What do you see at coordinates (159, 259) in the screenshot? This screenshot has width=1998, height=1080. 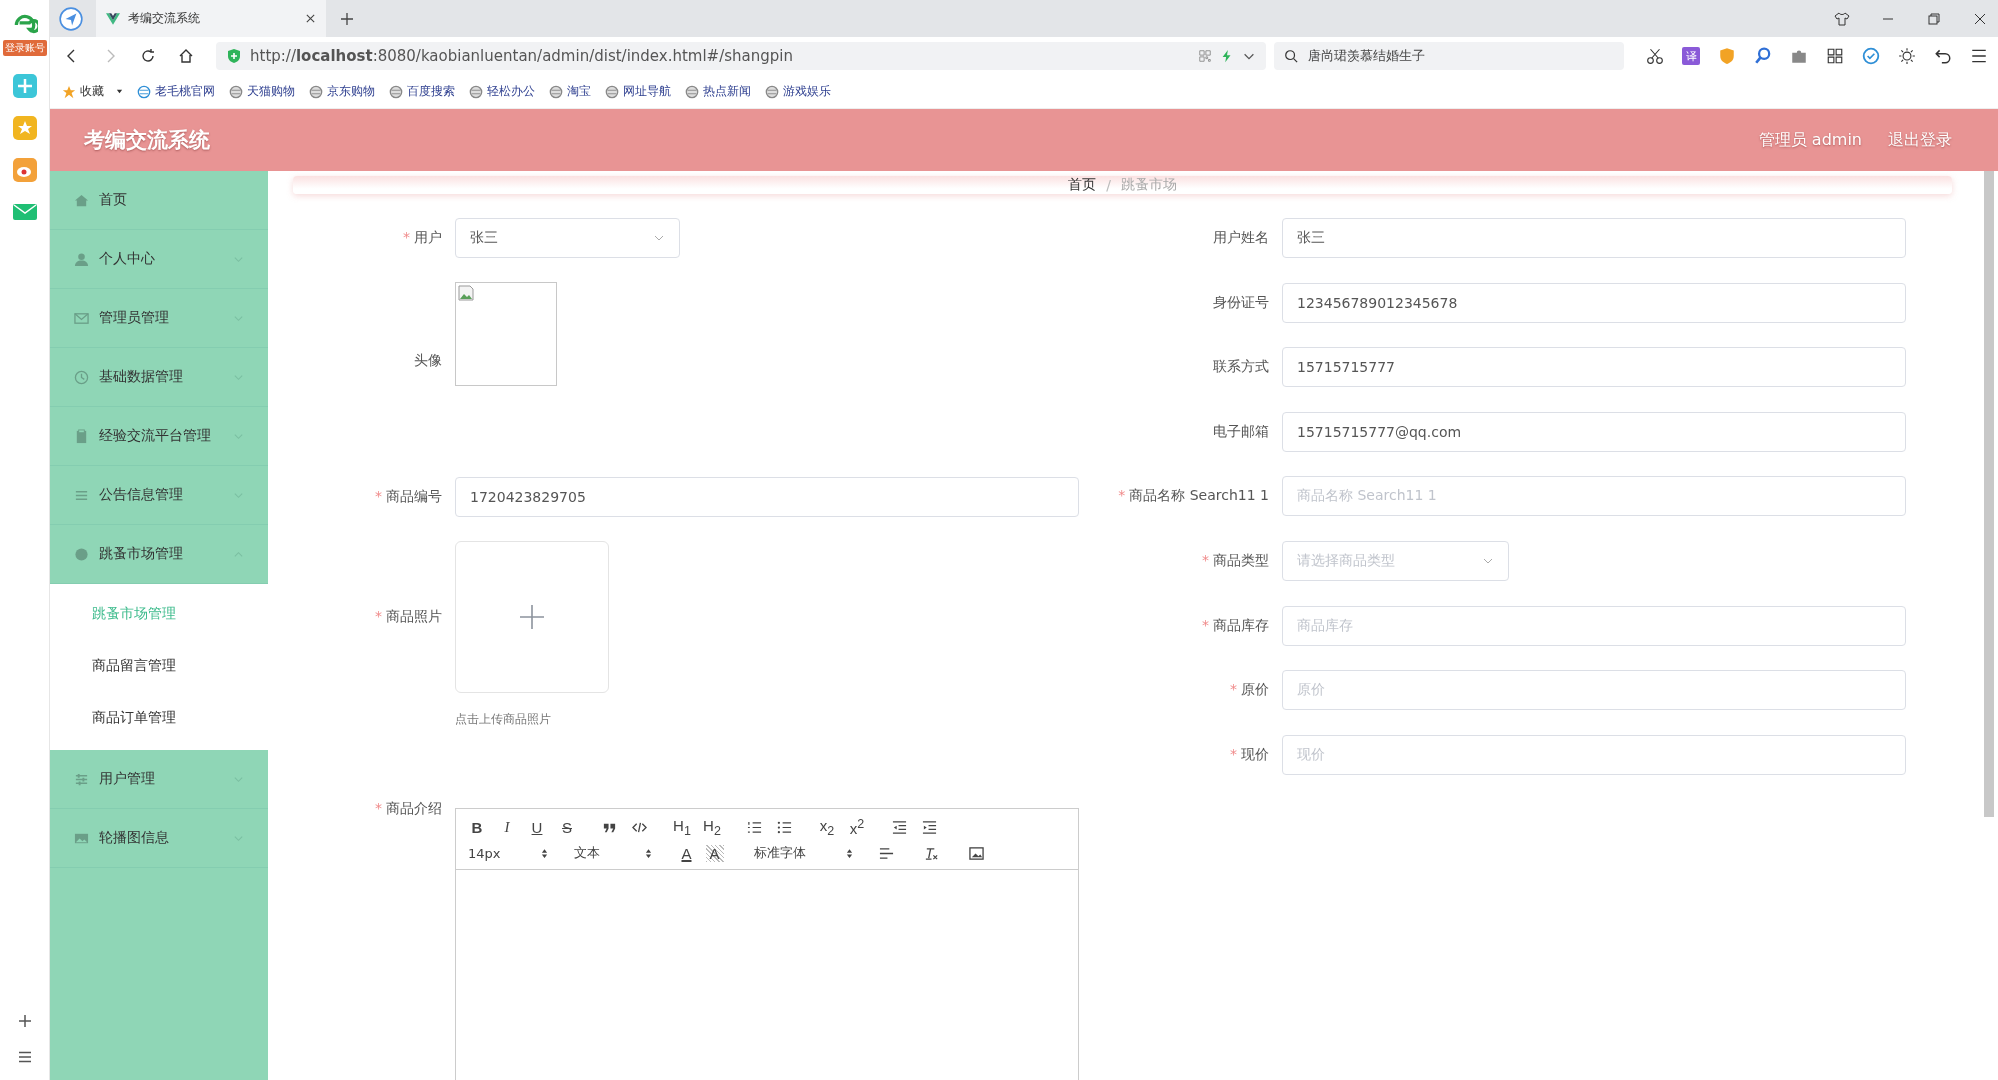 I see `sidebar-menu-item: 个人中心` at bounding box center [159, 259].